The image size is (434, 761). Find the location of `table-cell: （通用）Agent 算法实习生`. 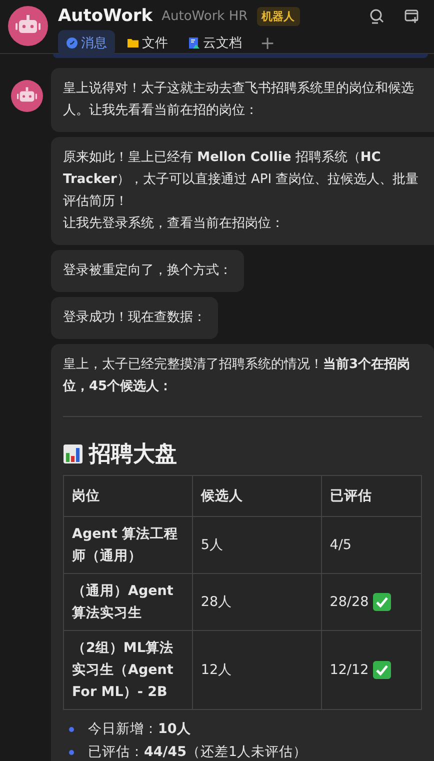

table-cell: （通用）Agent 算法实习生 is located at coordinates (128, 602).